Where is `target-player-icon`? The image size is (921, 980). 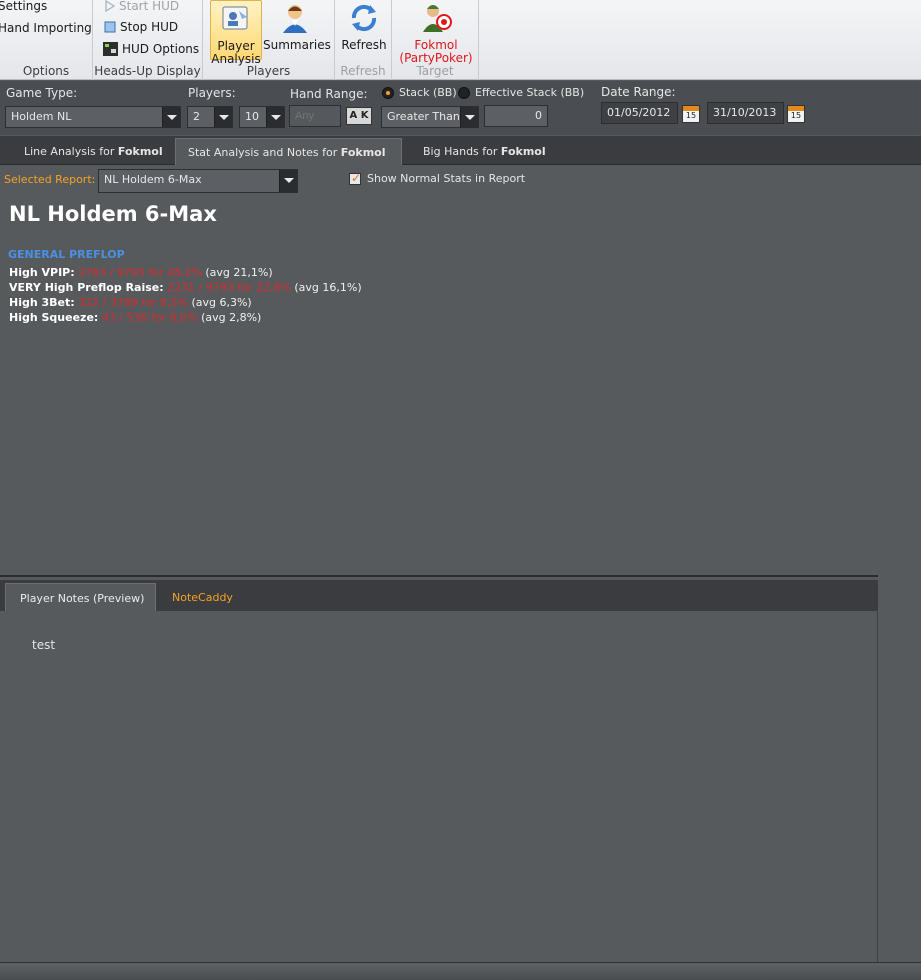 target-player-icon is located at coordinates (437, 18).